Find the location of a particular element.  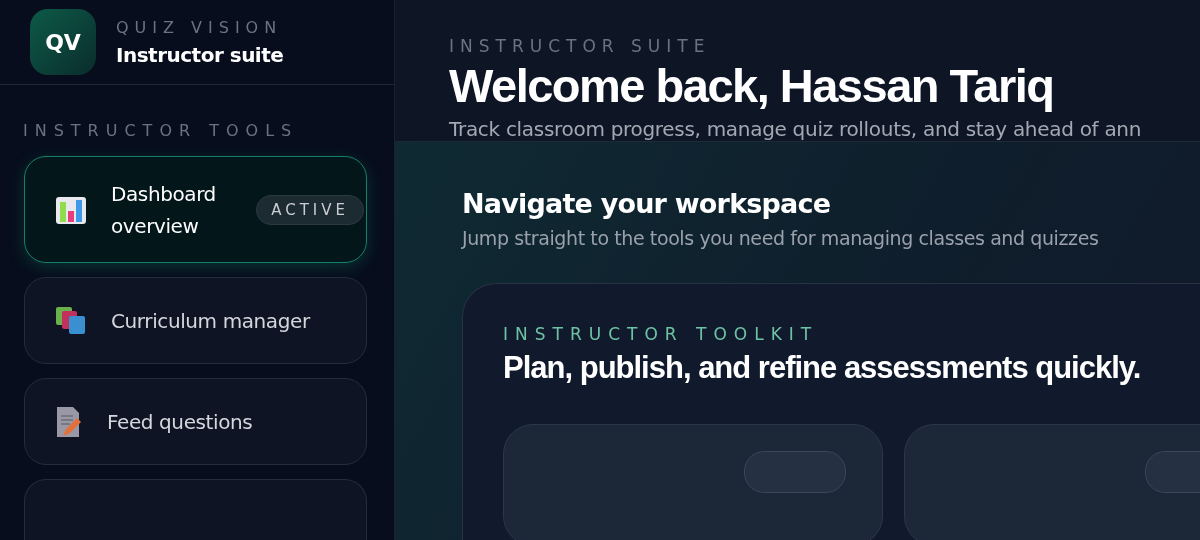

nav-item: Curriculum manager is located at coordinates (195, 320).